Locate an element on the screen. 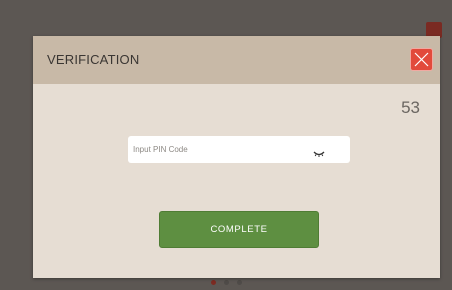  close-icon is located at coordinates (421, 59).